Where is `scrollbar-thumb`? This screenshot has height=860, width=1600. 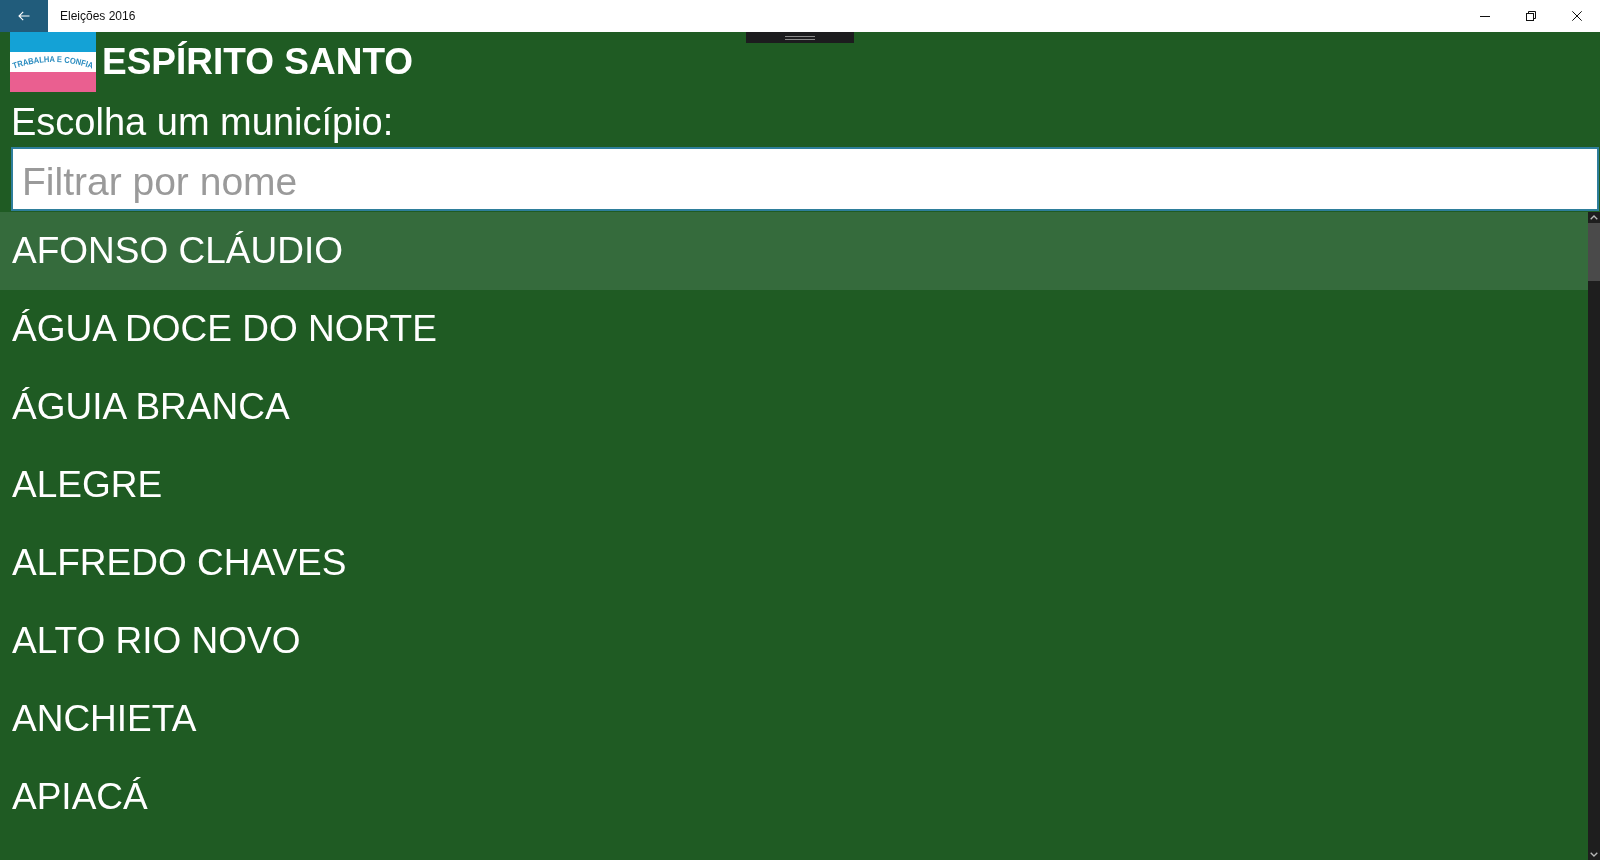
scrollbar-thumb is located at coordinates (1594, 252).